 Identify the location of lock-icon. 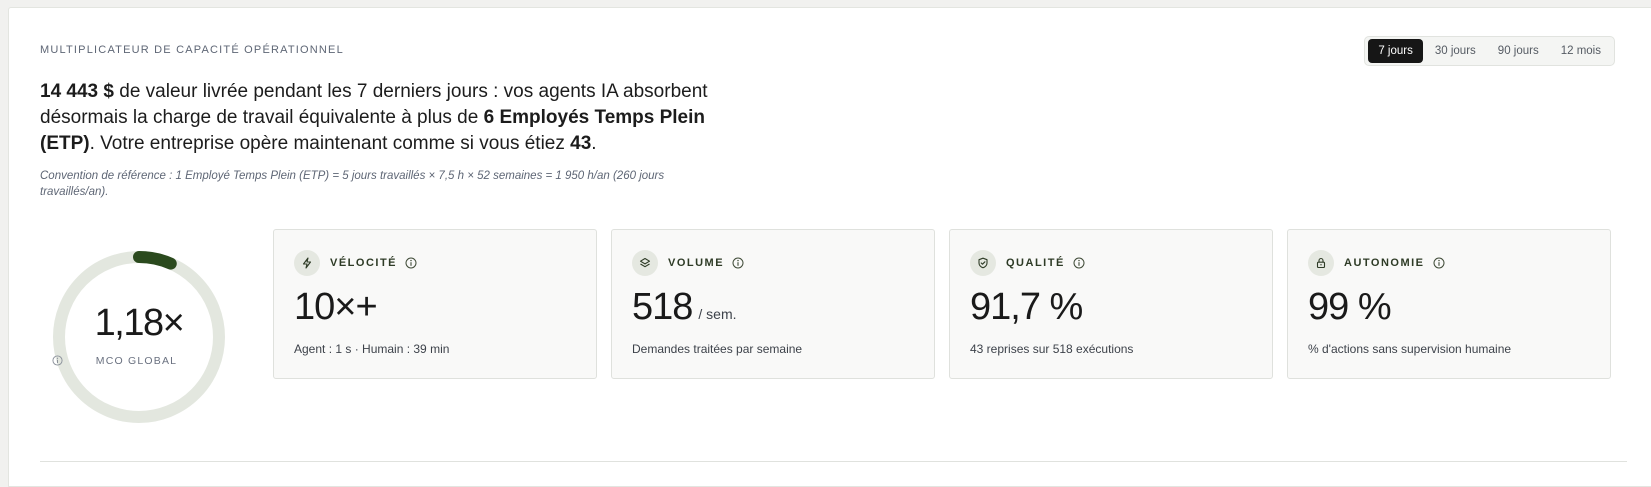
(1321, 263).